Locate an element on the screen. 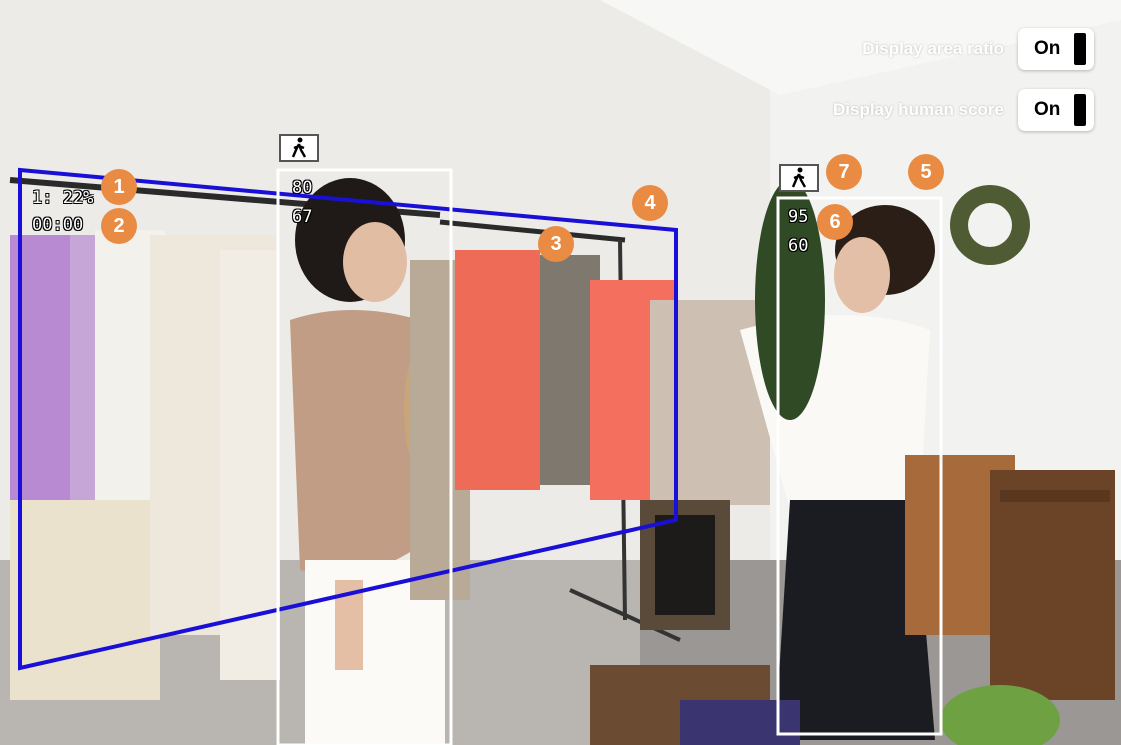  area-ratio-toggle: On is located at coordinates (1056, 49).